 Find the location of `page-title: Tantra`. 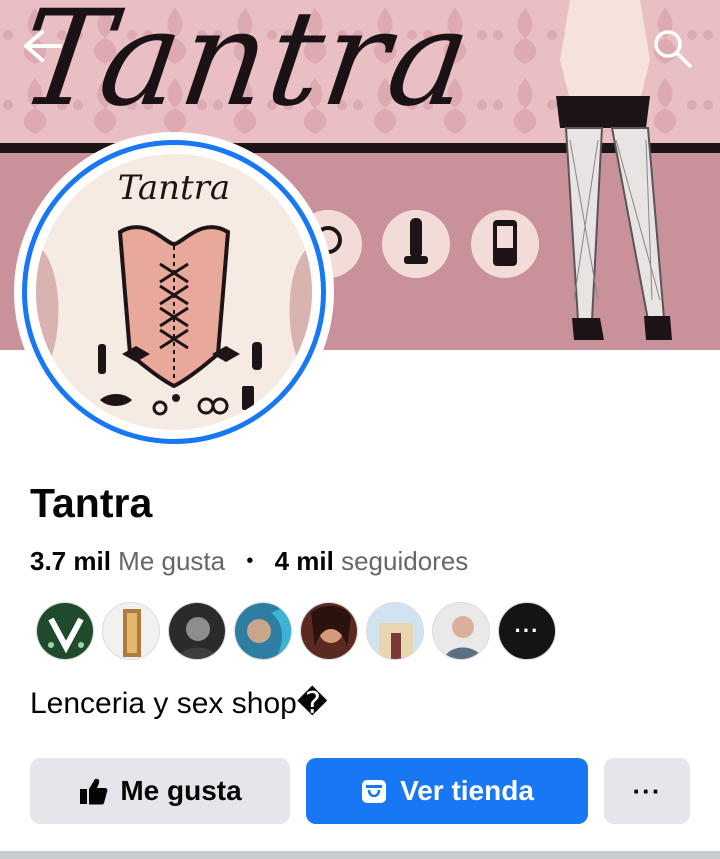

page-title: Tantra is located at coordinates (91, 503).